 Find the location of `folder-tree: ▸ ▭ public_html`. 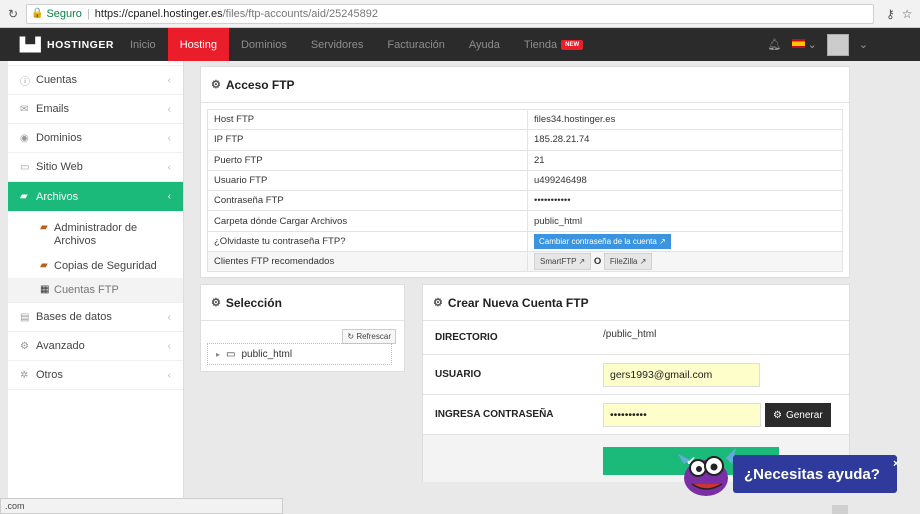

folder-tree: ▸ ▭ public_html is located at coordinates (299, 354).